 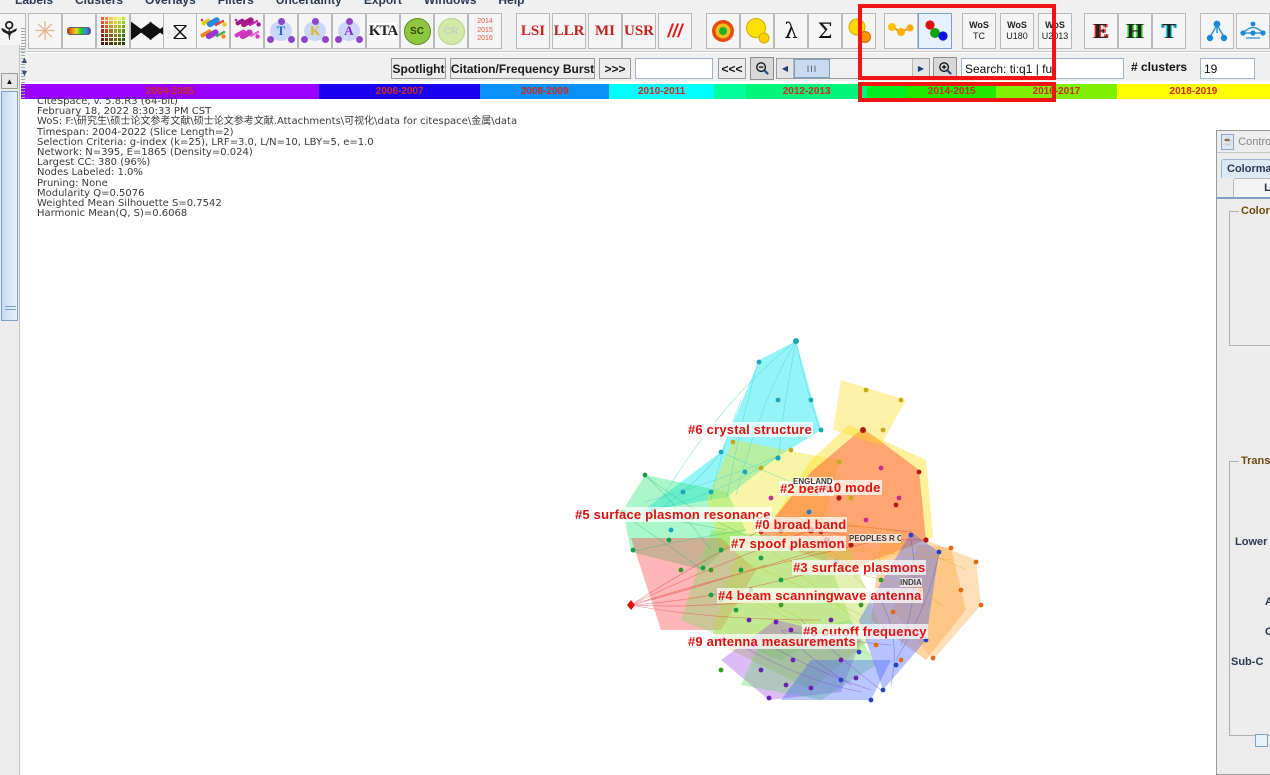 What do you see at coordinates (383, 31) in the screenshot?
I see `kta-icon: KTA` at bounding box center [383, 31].